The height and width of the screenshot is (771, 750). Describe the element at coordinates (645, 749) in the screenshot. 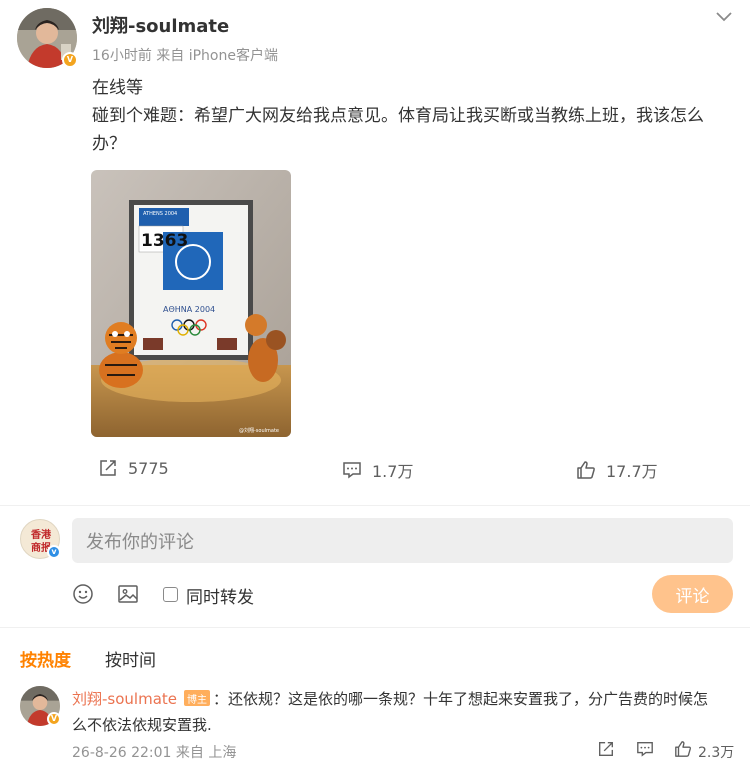

I see `comment-reply-icon` at that location.